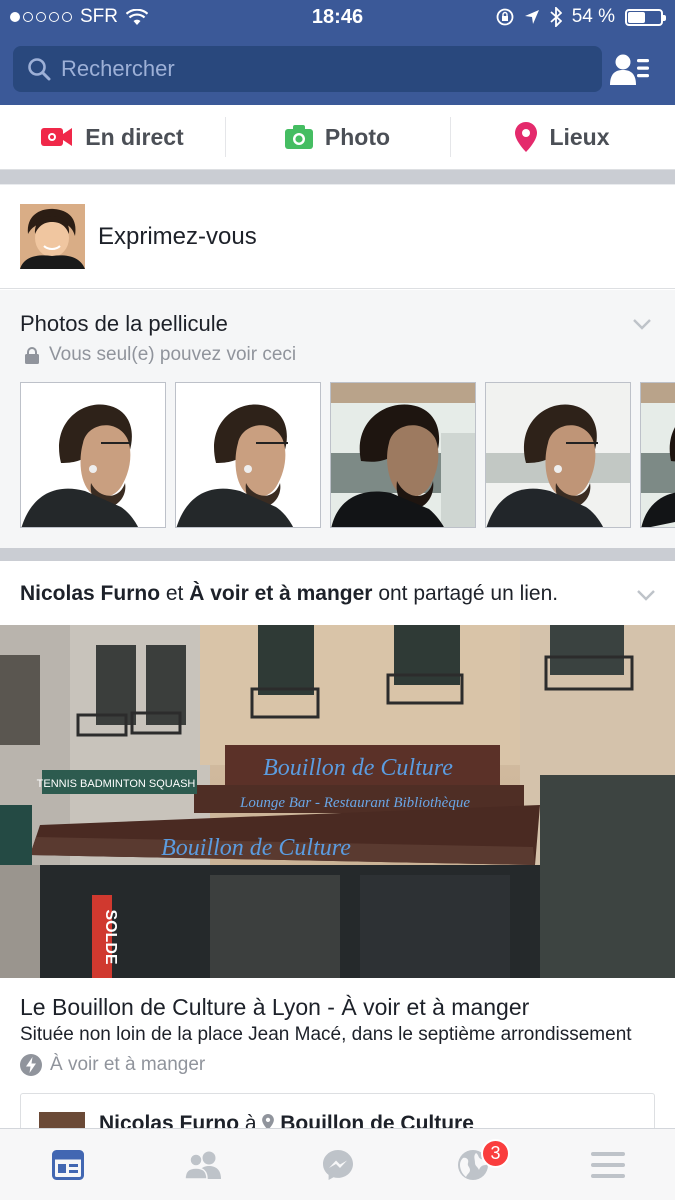  I want to click on tab-news-feed, so click(67, 1164).